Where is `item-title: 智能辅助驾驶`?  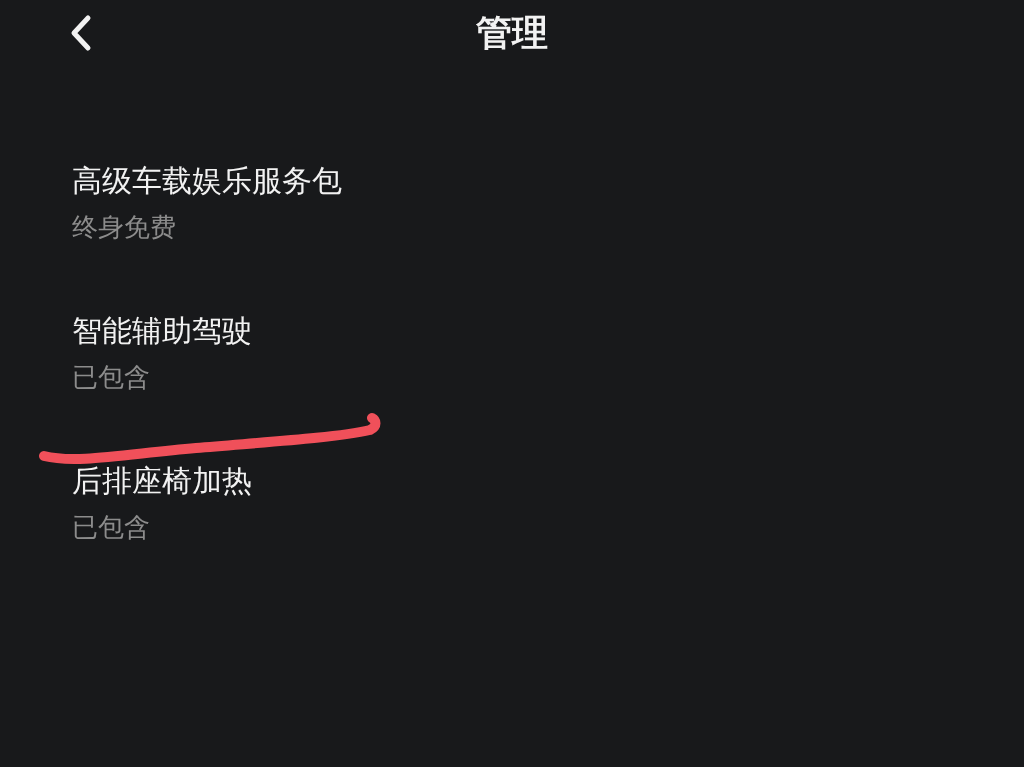
item-title: 智能辅助驾驶 is located at coordinates (162, 331).